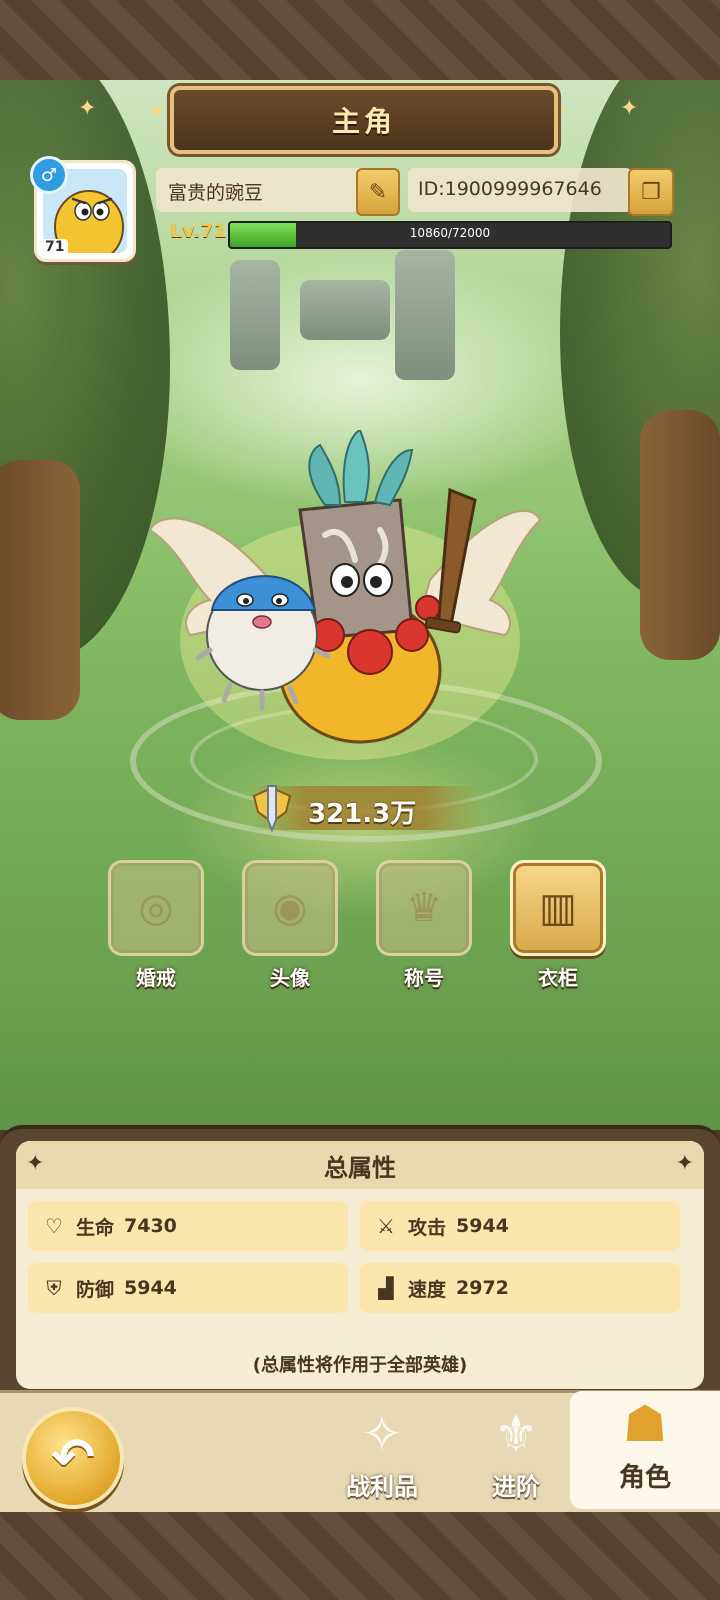  I want to click on player-id-box: ID:1900999967646, so click(520, 190).